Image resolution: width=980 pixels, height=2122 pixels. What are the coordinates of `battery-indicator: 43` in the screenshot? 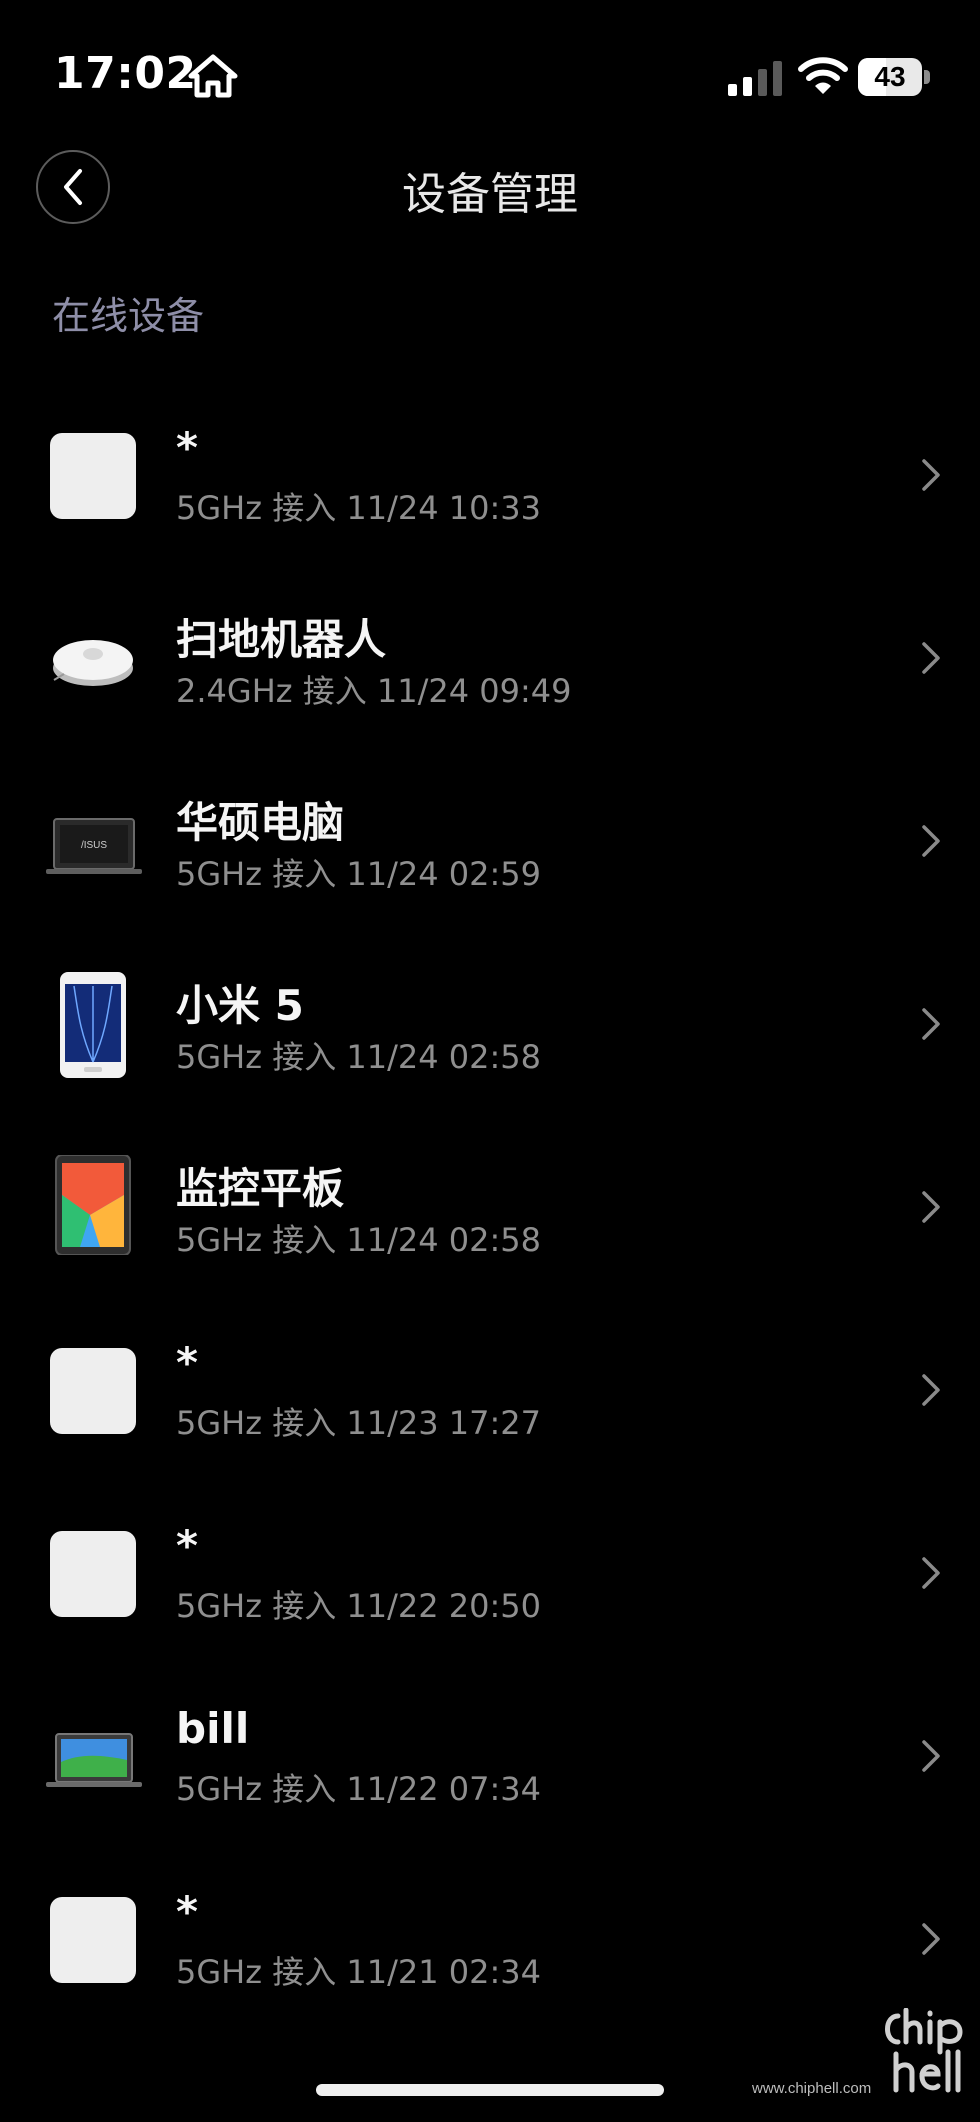 It's located at (894, 77).